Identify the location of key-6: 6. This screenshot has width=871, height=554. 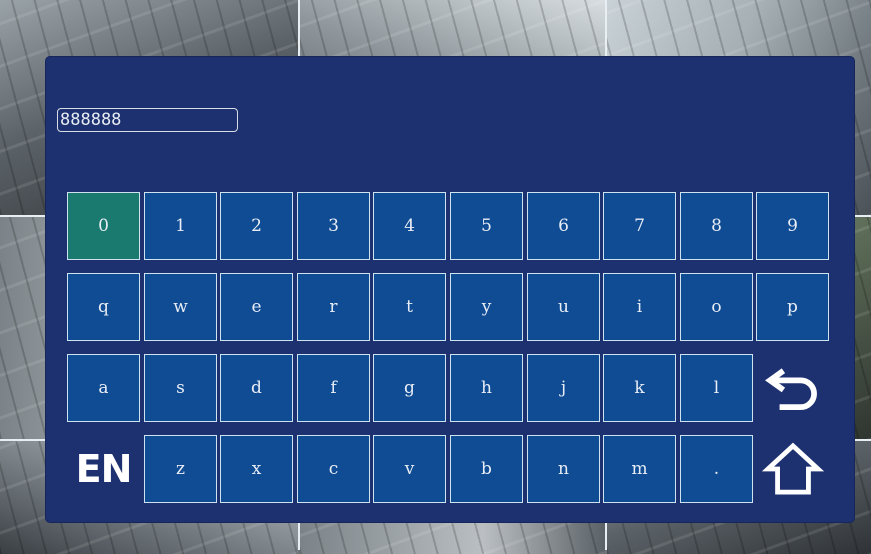
(563, 226).